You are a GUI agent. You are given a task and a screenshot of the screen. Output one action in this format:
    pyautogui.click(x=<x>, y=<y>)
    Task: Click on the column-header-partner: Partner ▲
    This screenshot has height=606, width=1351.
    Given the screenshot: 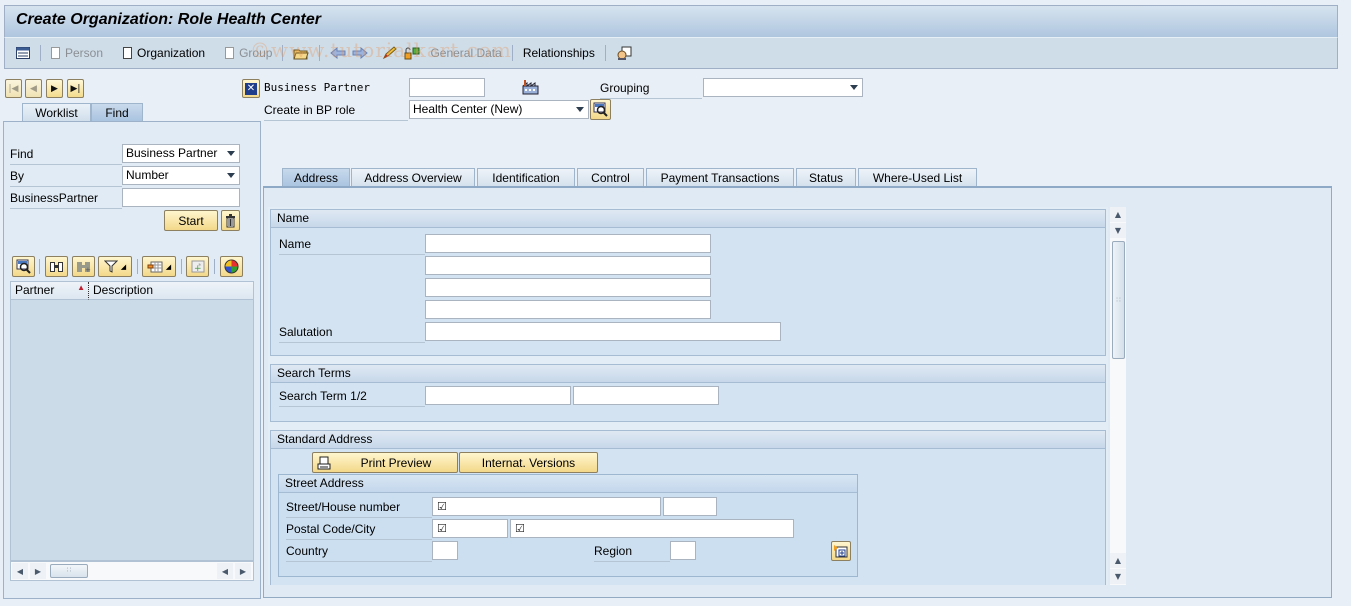 What is the action you would take?
    pyautogui.click(x=50, y=291)
    